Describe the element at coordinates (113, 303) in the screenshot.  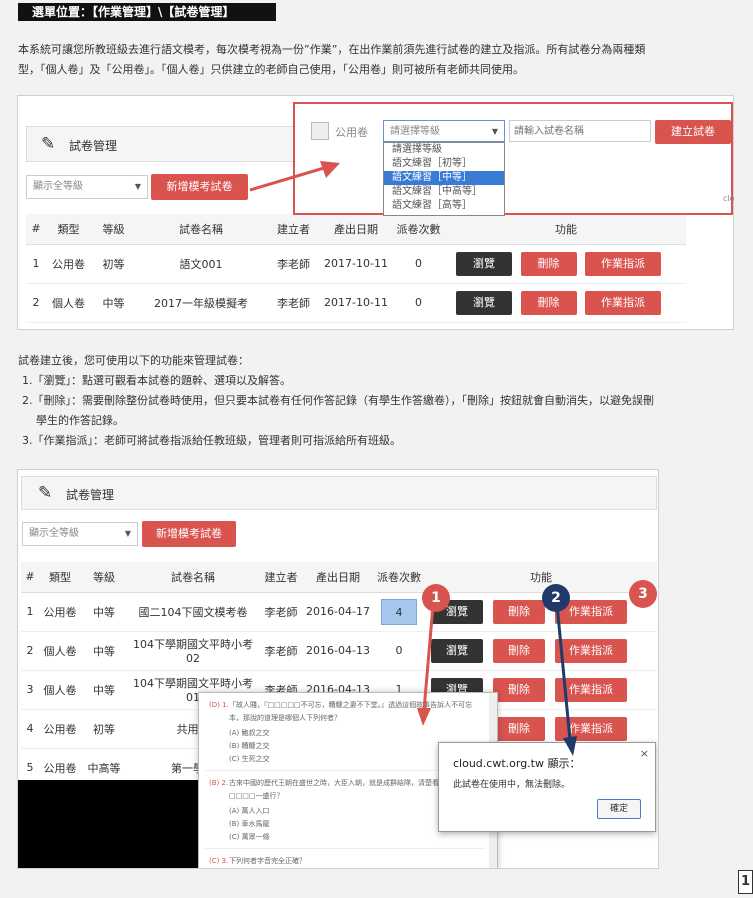
I see `row-level: 中等` at that location.